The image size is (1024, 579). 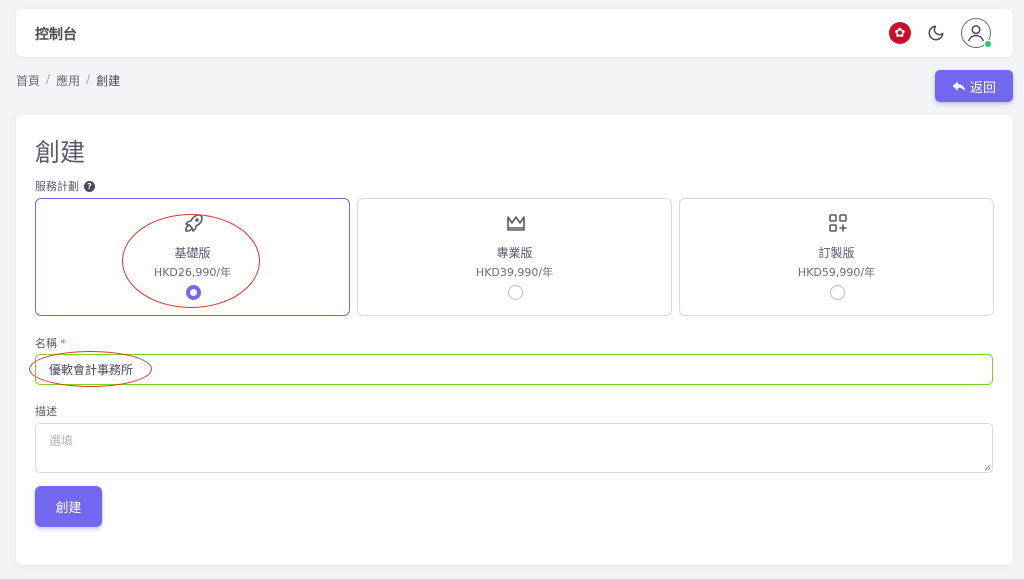 What do you see at coordinates (959, 86) in the screenshot?
I see `reply-arrow-icon` at bounding box center [959, 86].